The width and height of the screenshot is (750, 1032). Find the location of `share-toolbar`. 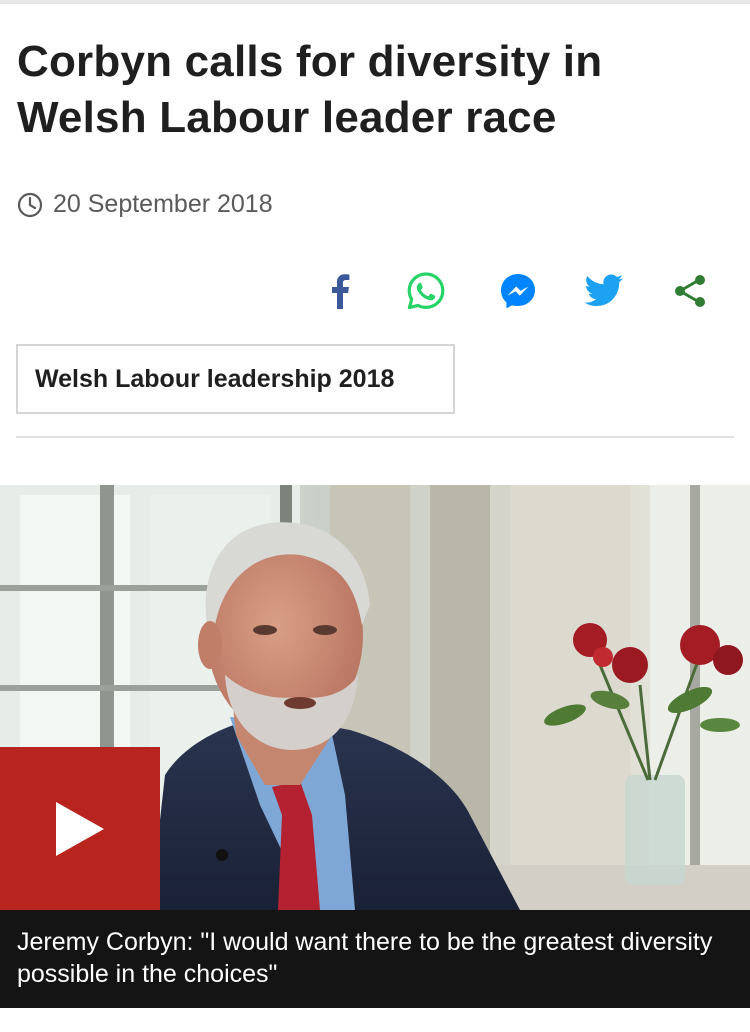

share-toolbar is located at coordinates (515, 291).